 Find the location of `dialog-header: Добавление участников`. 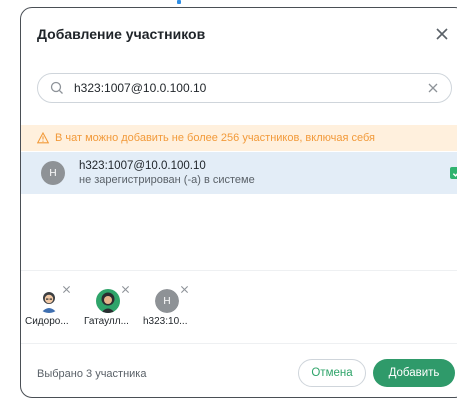

dialog-header: Добавление участников is located at coordinates (243, 35).